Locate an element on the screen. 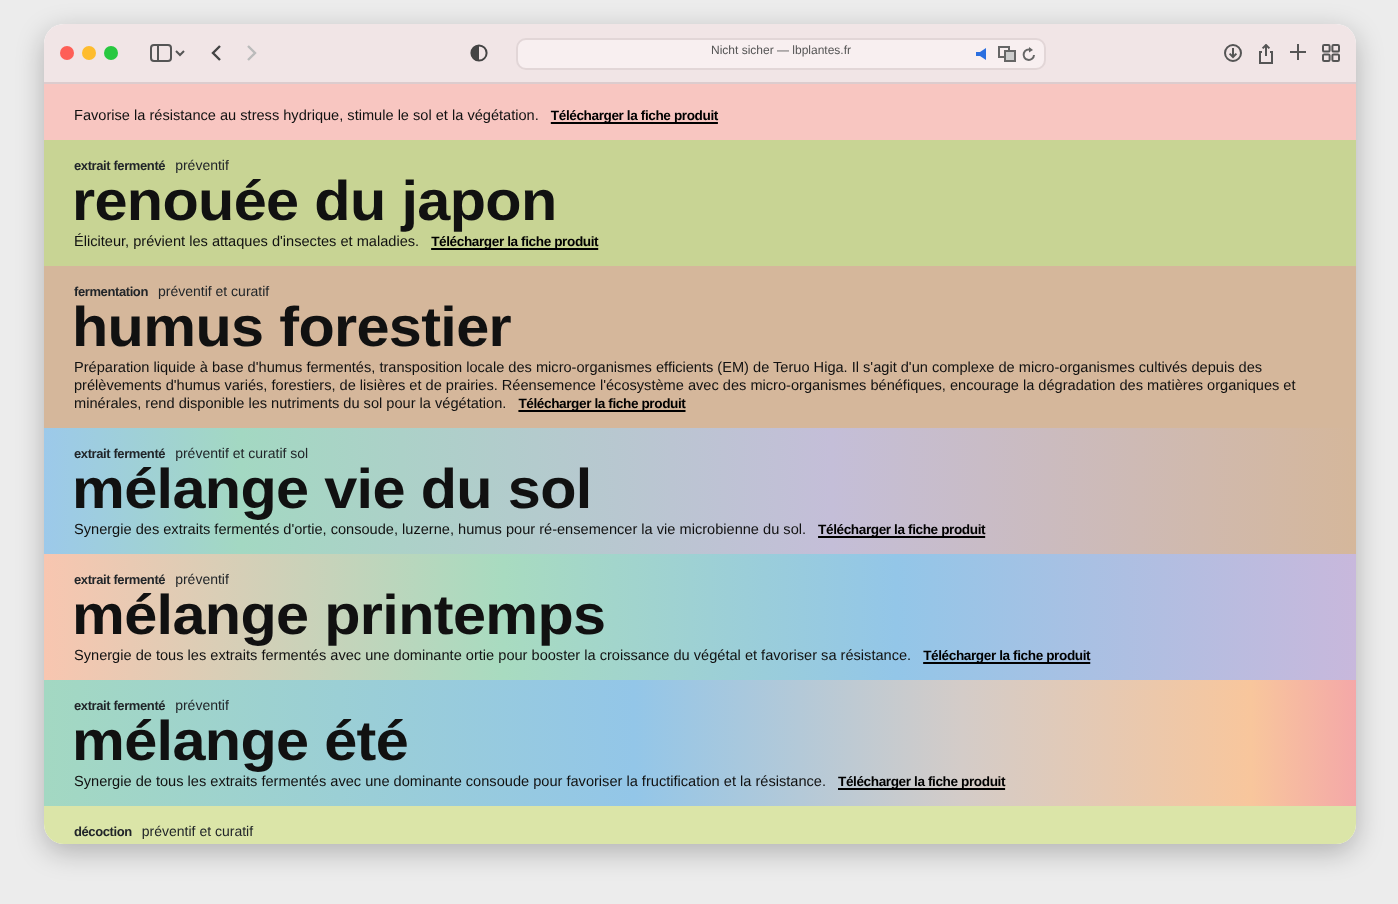  speaker-icon is located at coordinates (984, 53).